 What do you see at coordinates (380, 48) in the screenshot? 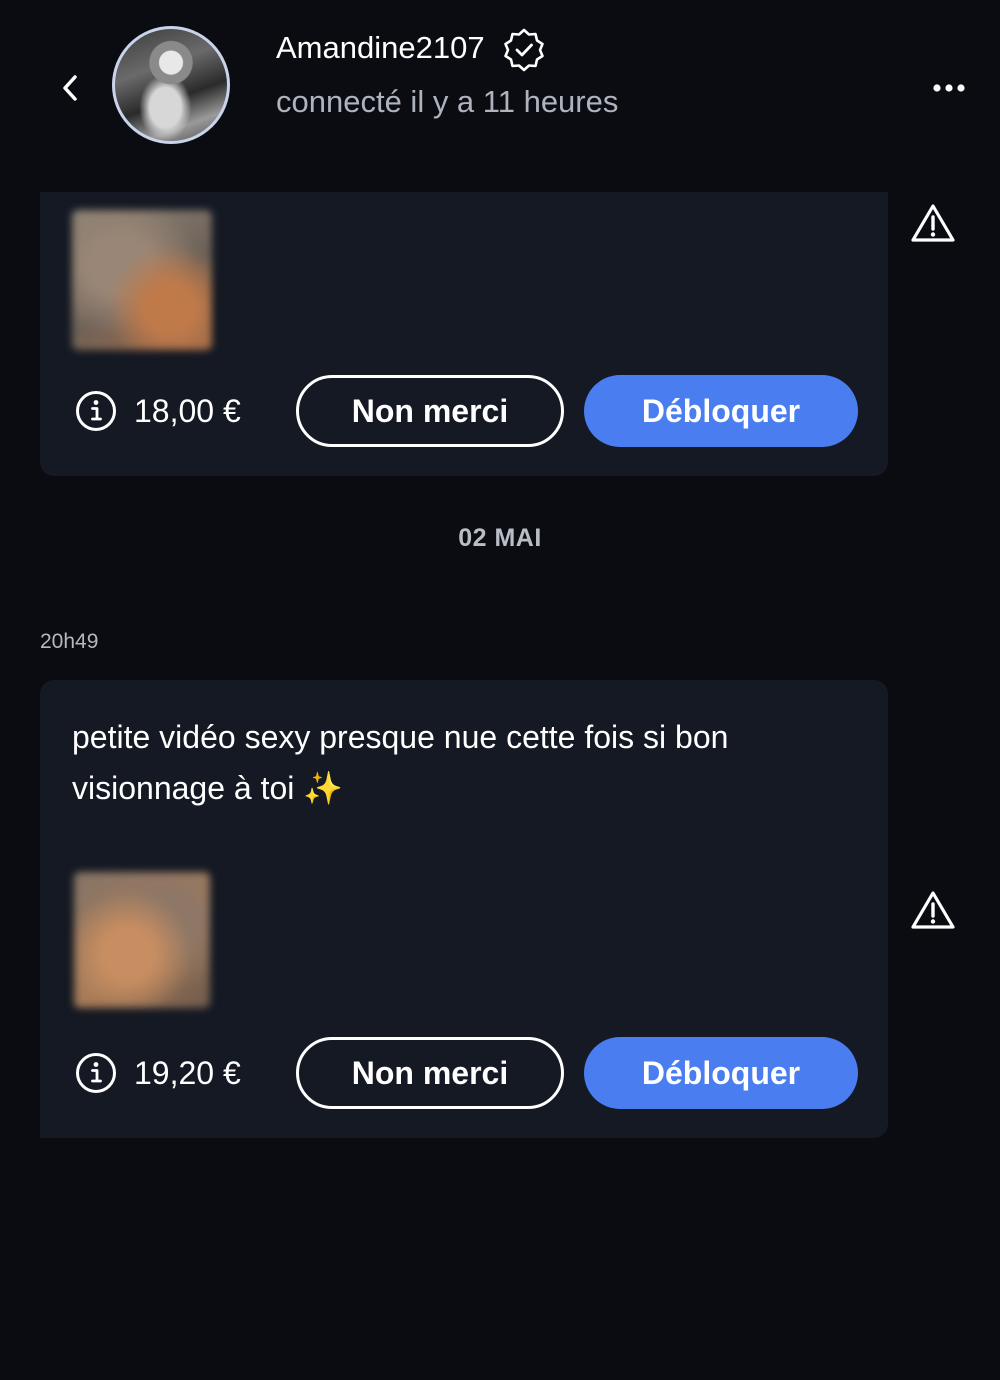
I see `username: Amandine2107` at bounding box center [380, 48].